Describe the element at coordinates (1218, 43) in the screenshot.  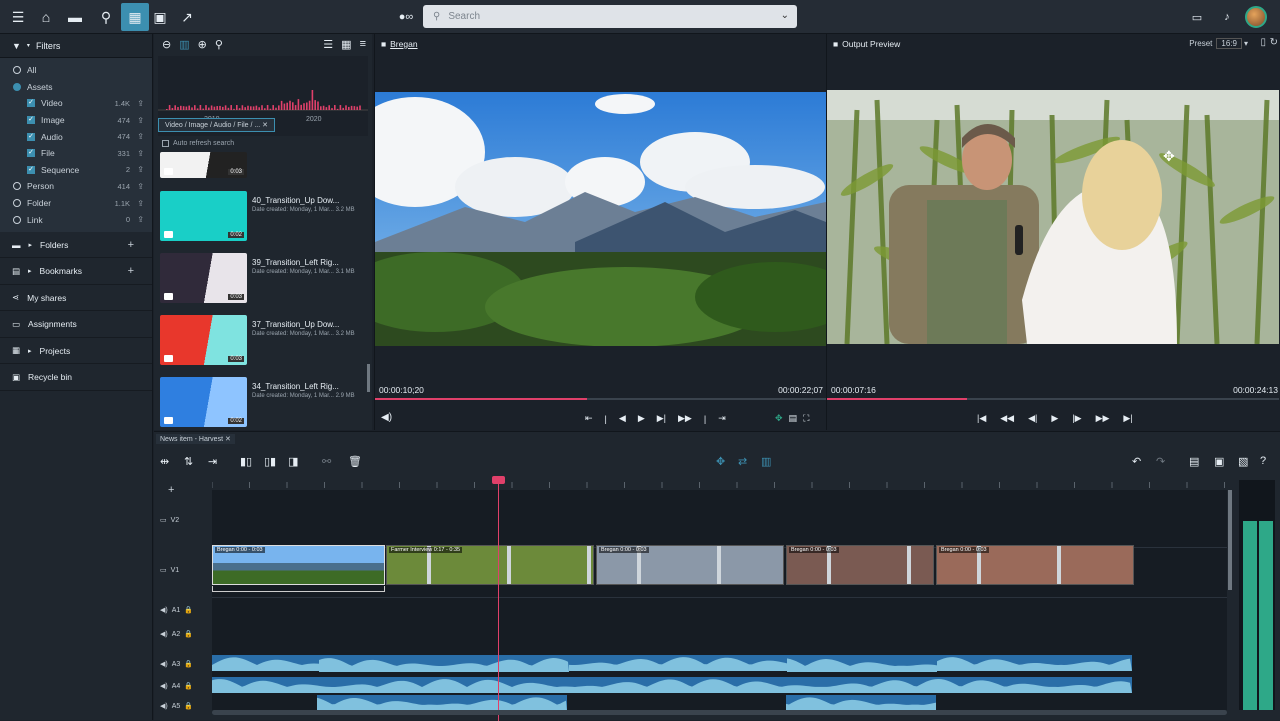
I see `preset-select: Preset 16:9 ▾` at that location.